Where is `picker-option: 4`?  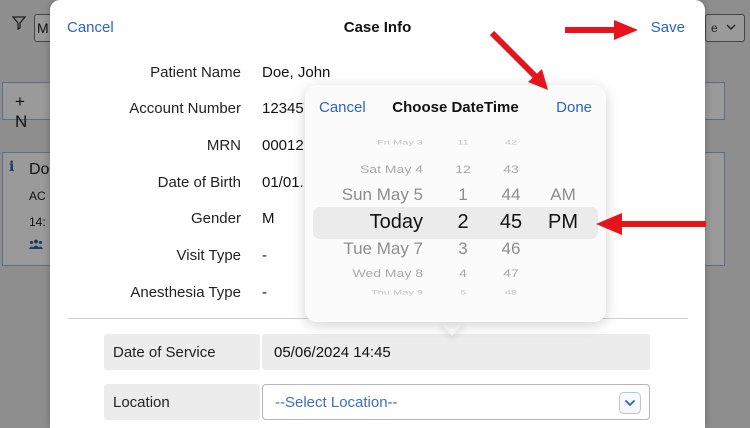
picker-option: 4 is located at coordinates (463, 273).